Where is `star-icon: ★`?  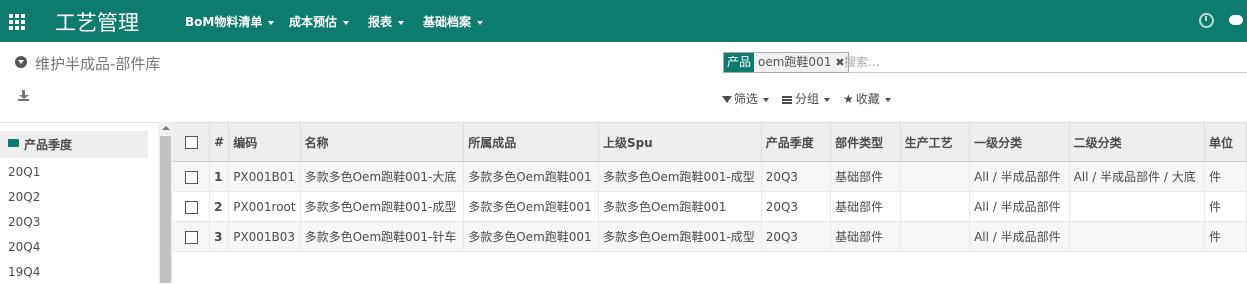
star-icon: ★ is located at coordinates (848, 99).